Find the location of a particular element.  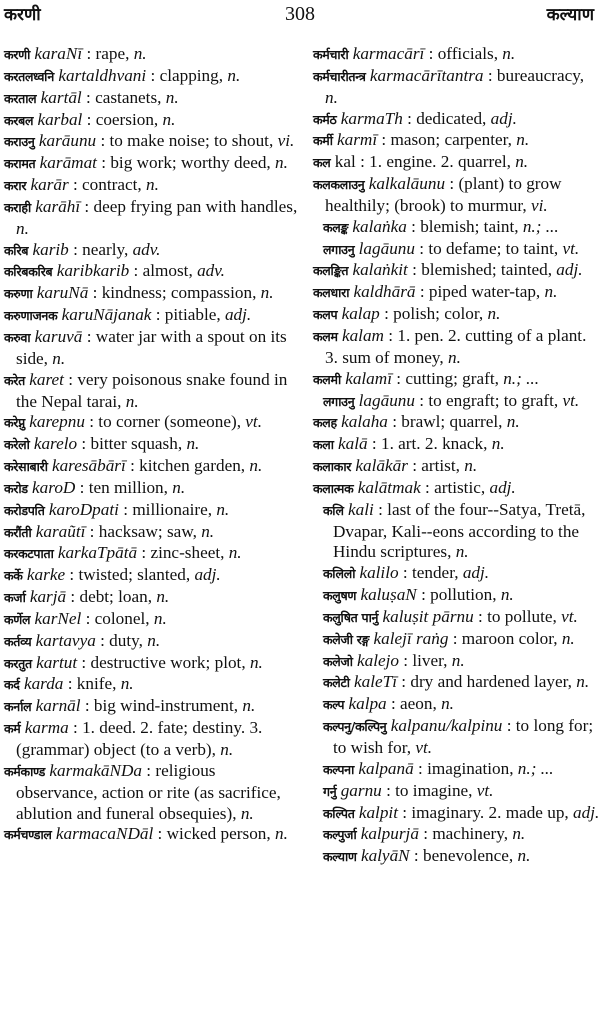

gloss: colonel, is located at coordinates (122, 618).